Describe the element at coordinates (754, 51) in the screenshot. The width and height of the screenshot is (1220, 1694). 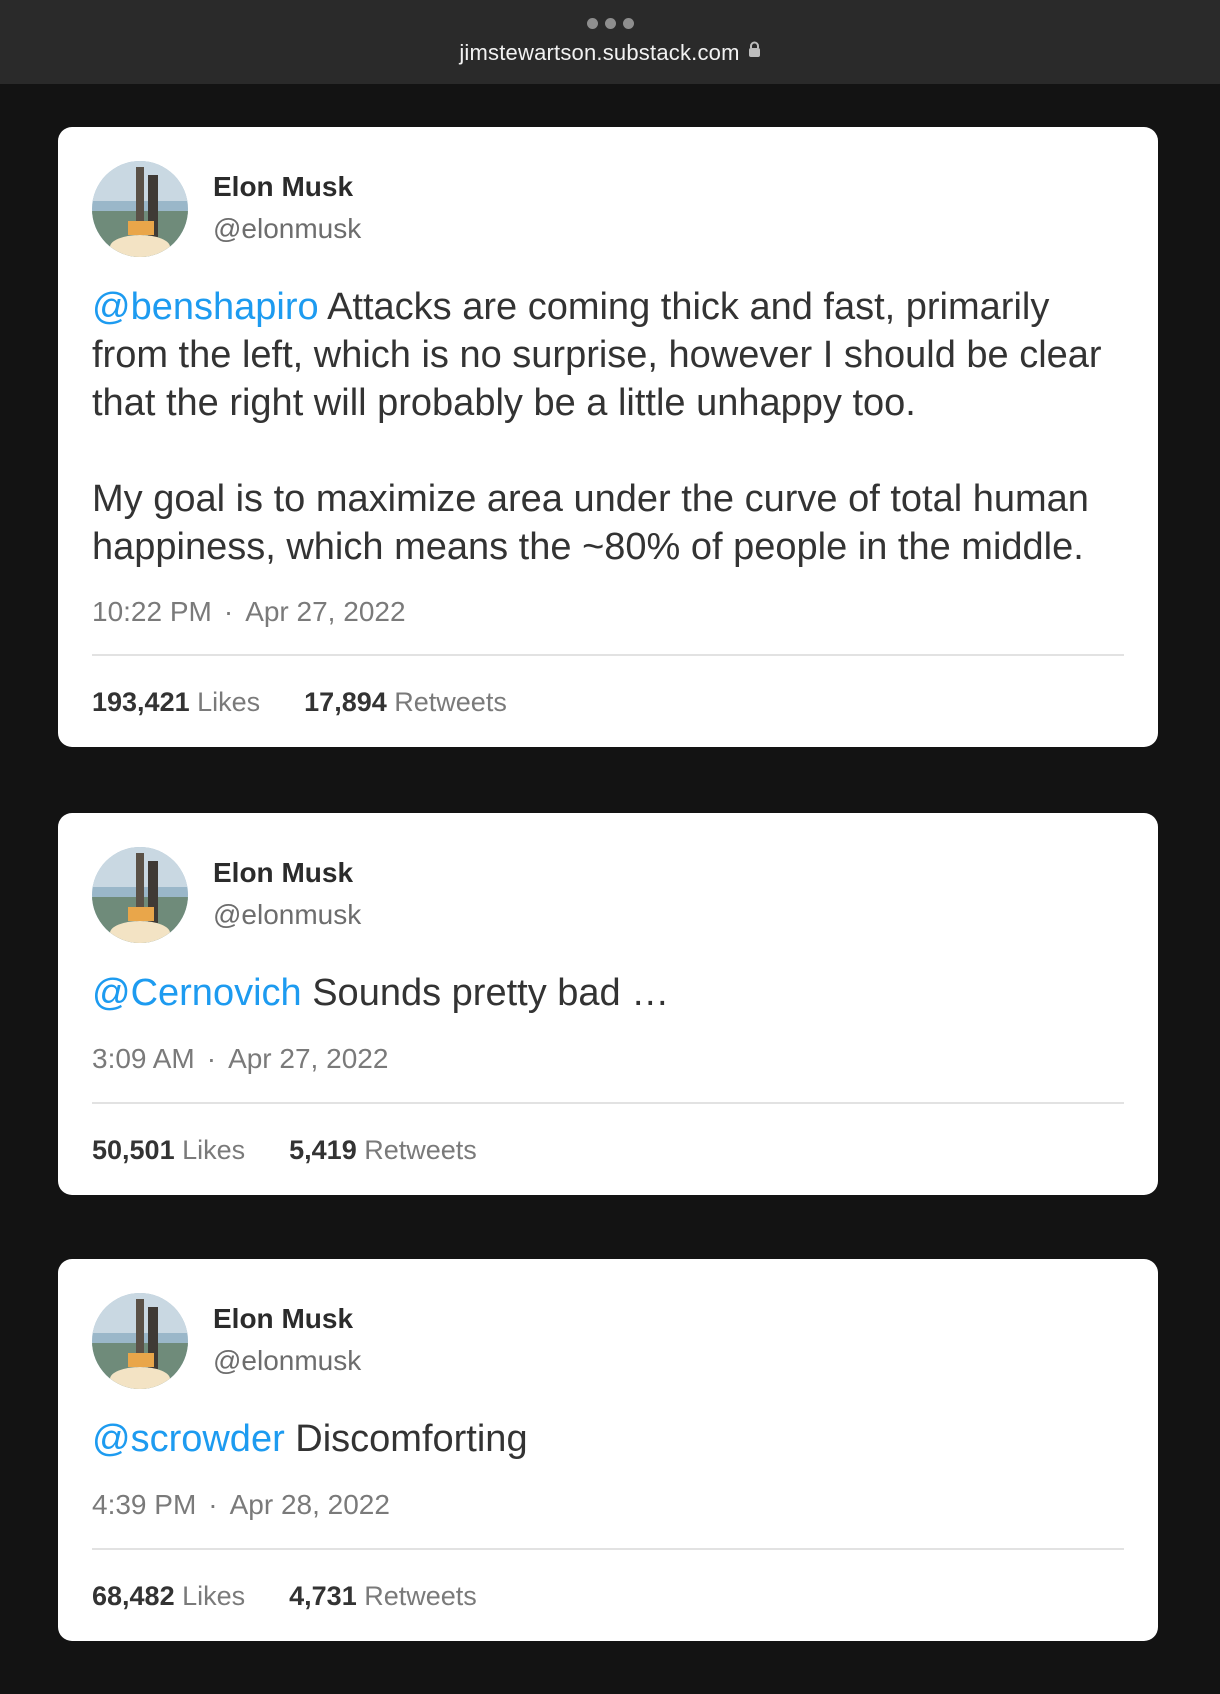
I see `lock-icon` at that location.